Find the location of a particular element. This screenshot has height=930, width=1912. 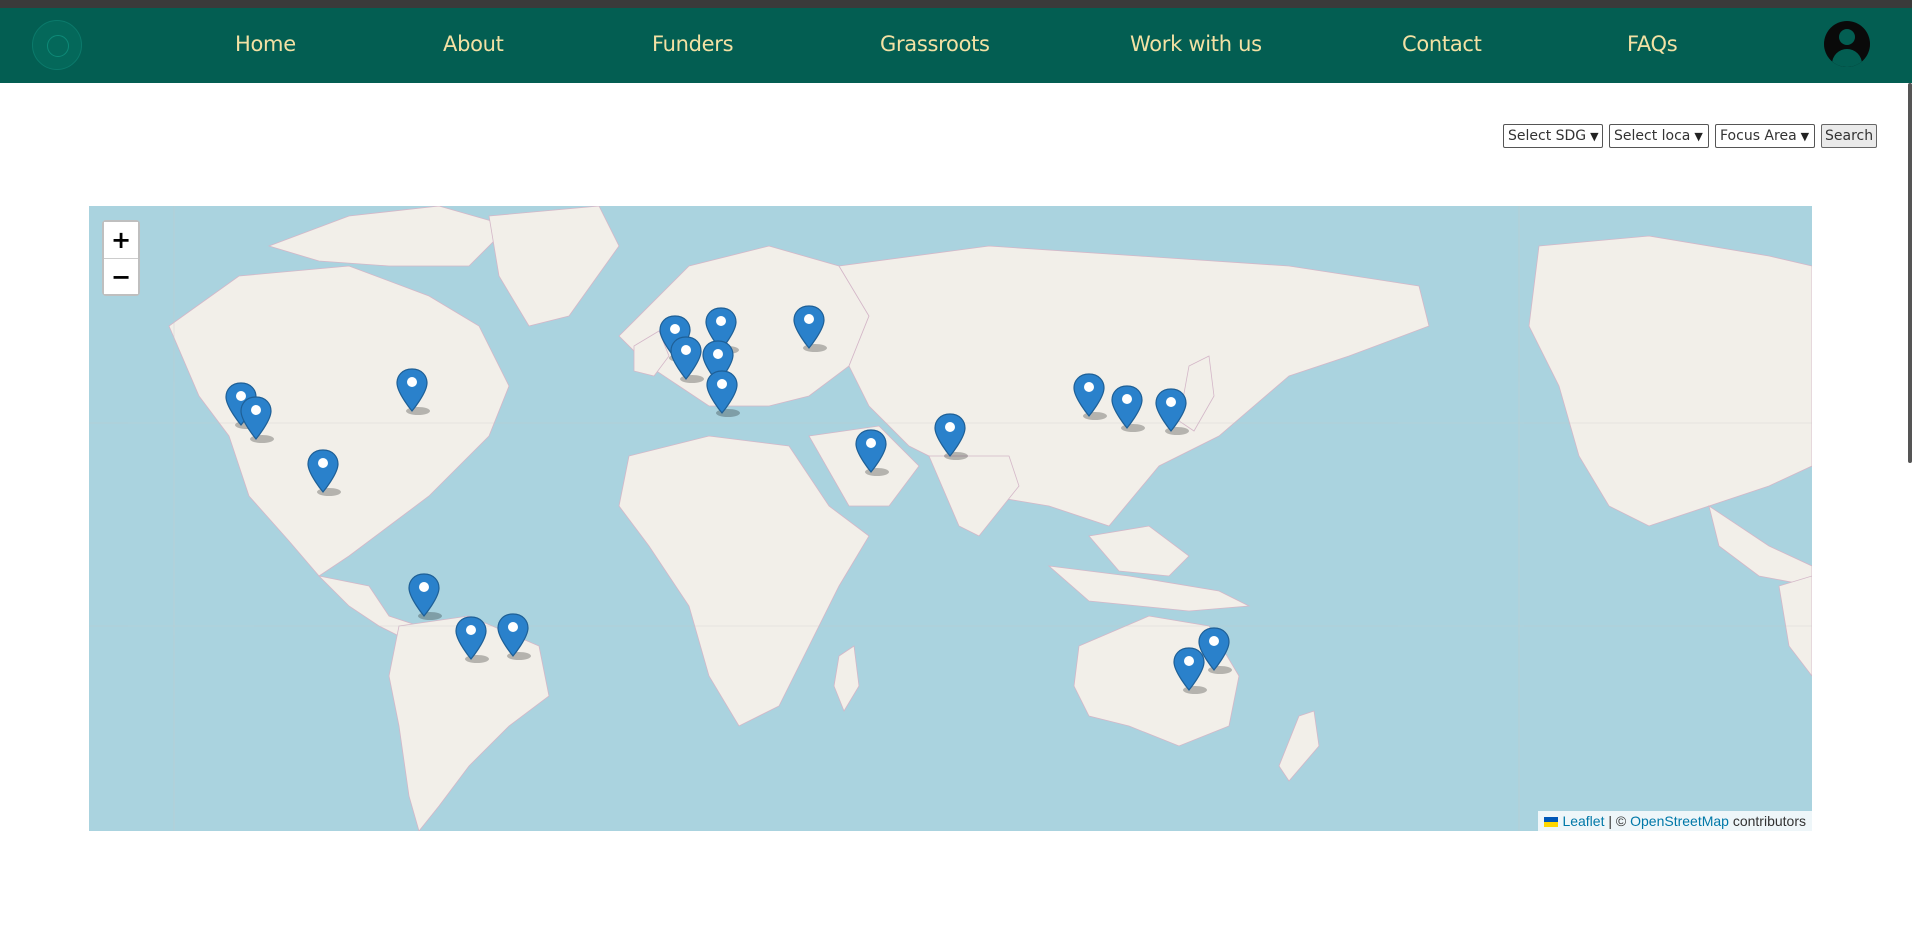

attribution-suffix: contributors is located at coordinates (1769, 821).